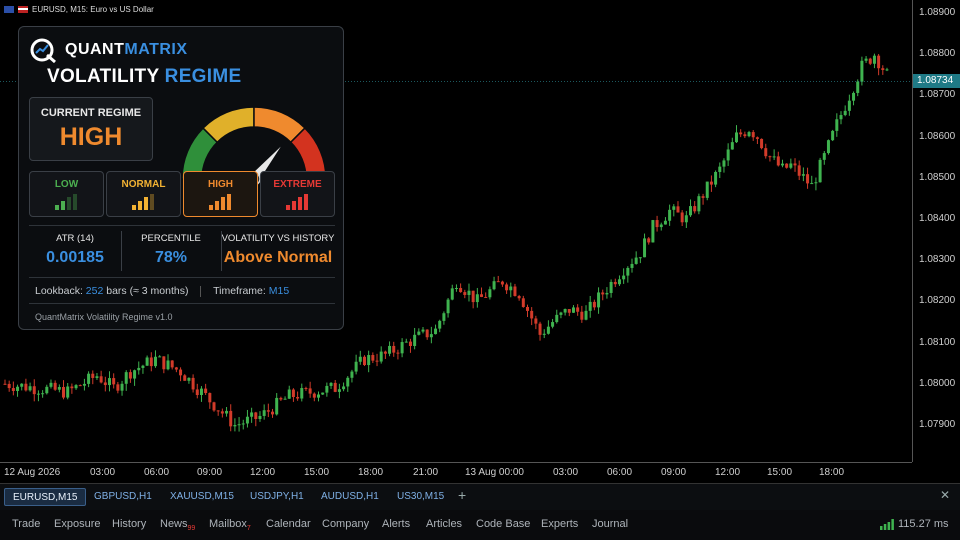 The width and height of the screenshot is (960, 540). Describe the element at coordinates (45, 497) in the screenshot. I see `chart-tab-eurusd-m15: EURUSD,M15` at that location.